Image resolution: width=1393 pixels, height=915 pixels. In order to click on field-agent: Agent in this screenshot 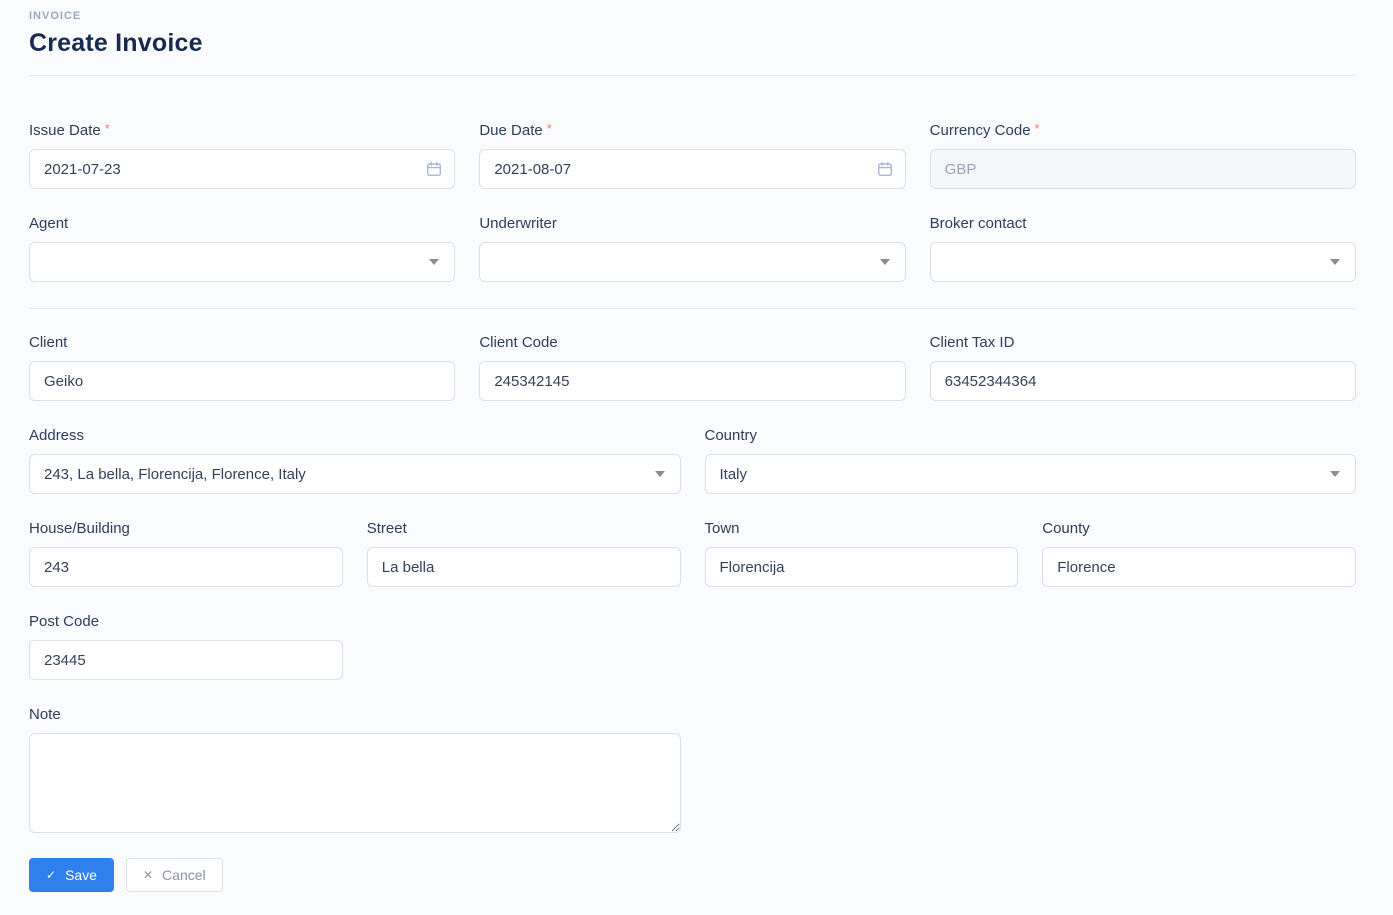, I will do `click(242, 248)`.